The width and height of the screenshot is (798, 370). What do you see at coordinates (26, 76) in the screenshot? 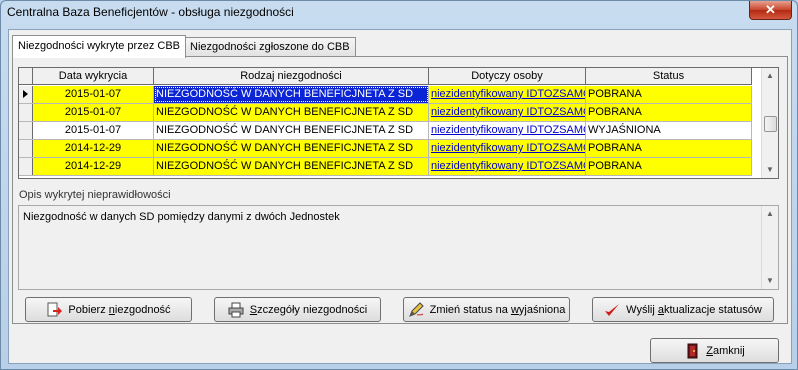
I see `row-indicator-header` at bounding box center [26, 76].